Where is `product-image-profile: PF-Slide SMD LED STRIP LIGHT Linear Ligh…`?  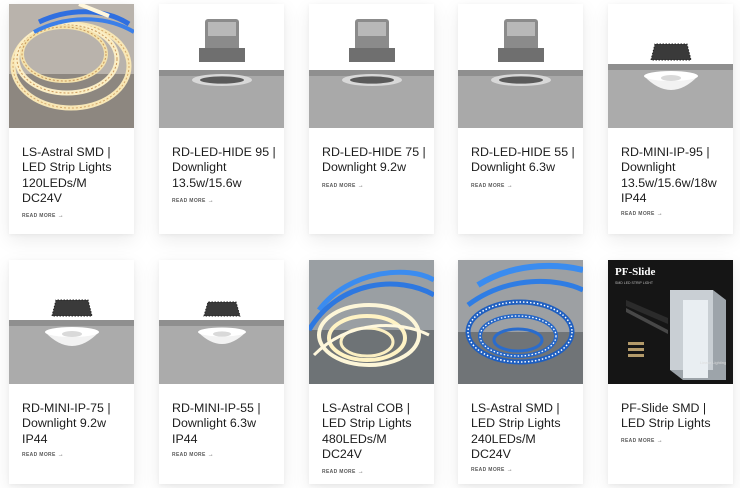 product-image-profile: PF-Slide SMD LED STRIP LIGHT Linear Ligh… is located at coordinates (670, 322).